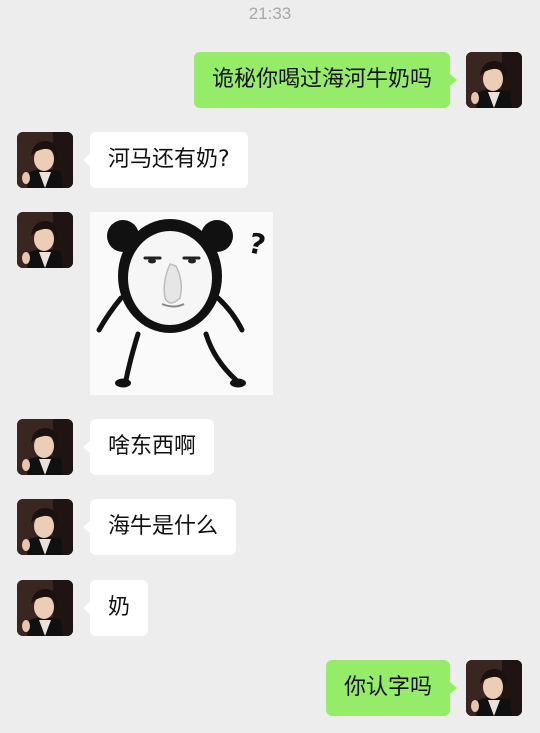  I want to click on message-bubble-outgoing: 诡秘你喝过海河牛奶吗, so click(325, 80).